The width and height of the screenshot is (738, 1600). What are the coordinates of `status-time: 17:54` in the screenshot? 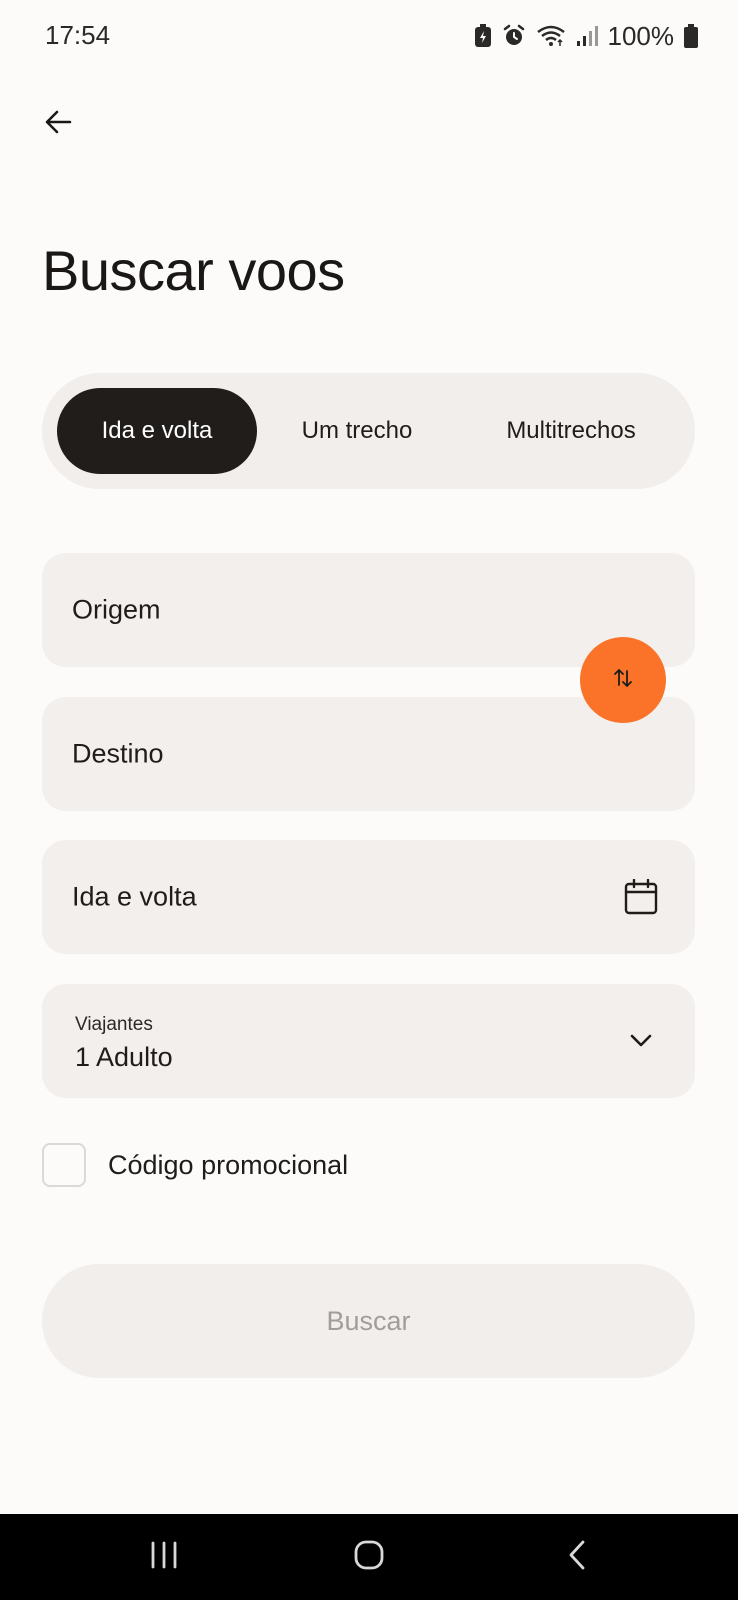 It's located at (78, 35).